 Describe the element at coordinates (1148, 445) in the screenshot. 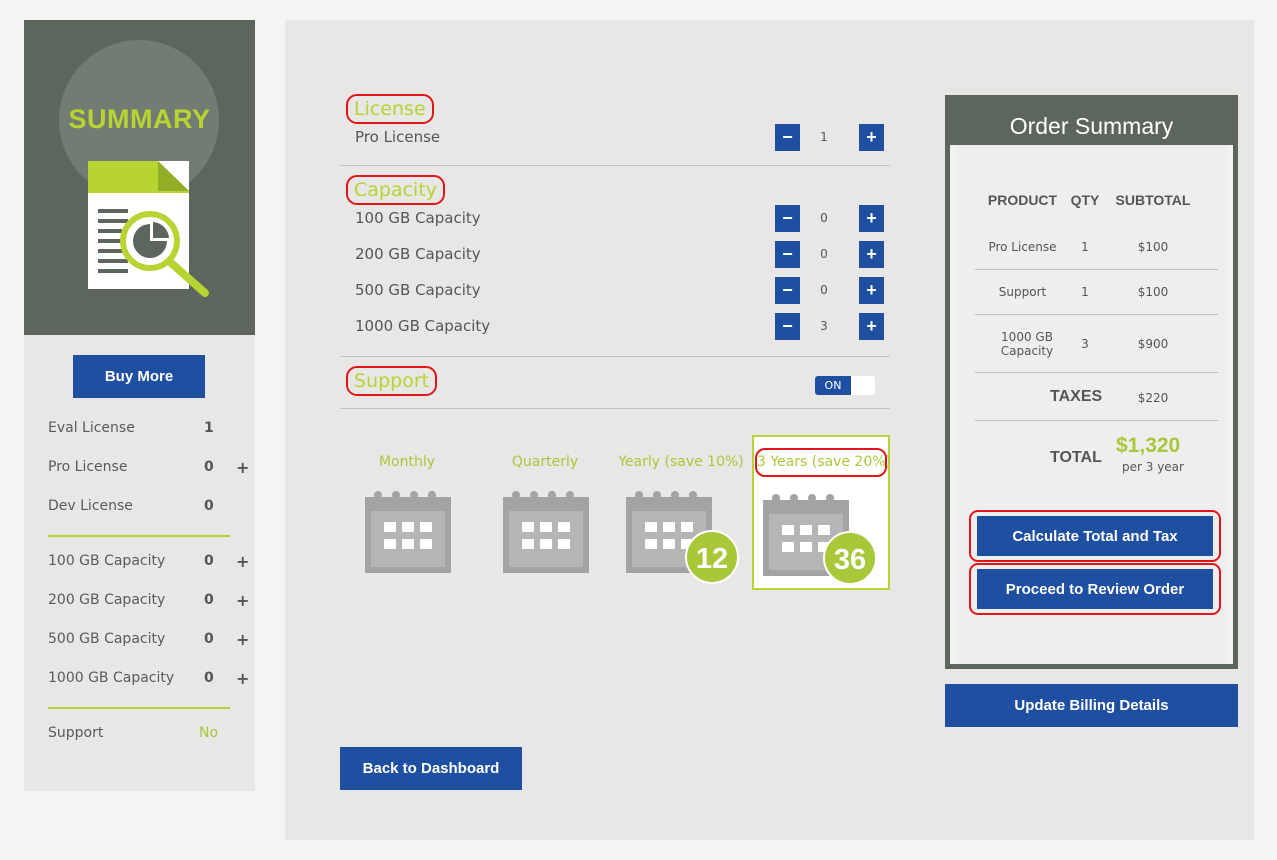

I see `total-value: $1,320` at that location.